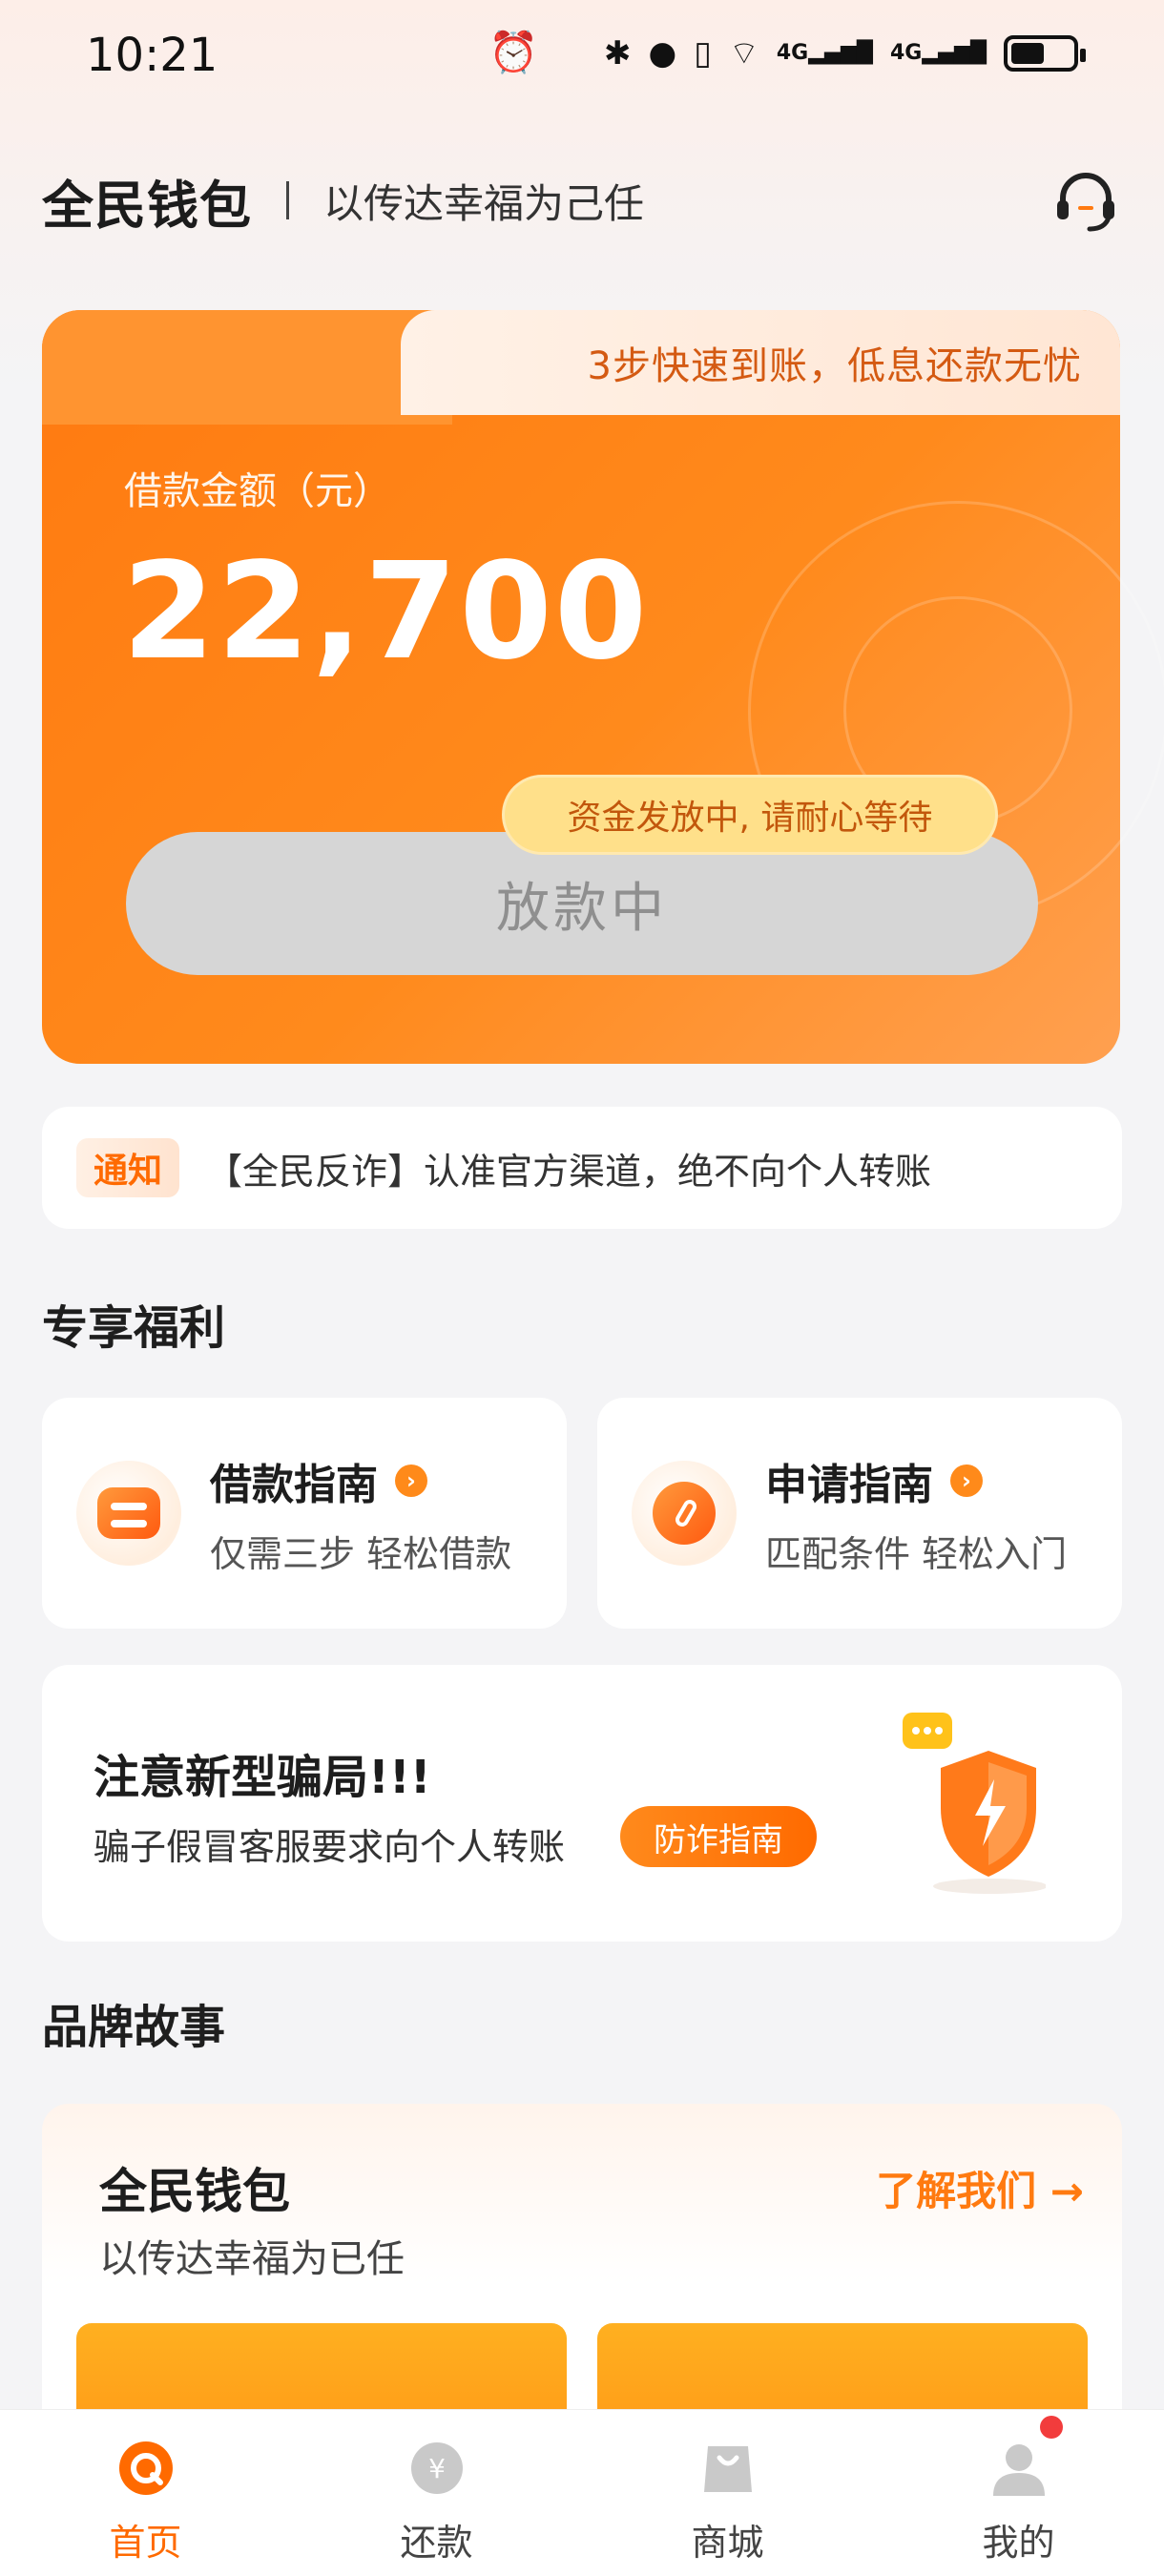  What do you see at coordinates (727, 2543) in the screenshot?
I see `nav-shop-label: 商城` at bounding box center [727, 2543].